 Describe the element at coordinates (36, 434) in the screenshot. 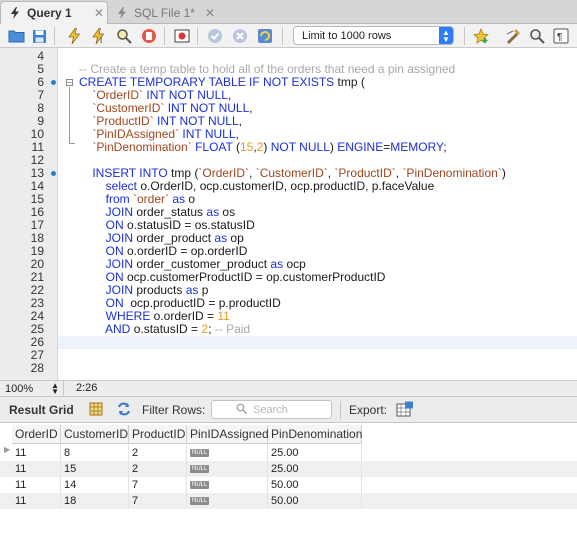

I see `column-header: OrderID` at that location.